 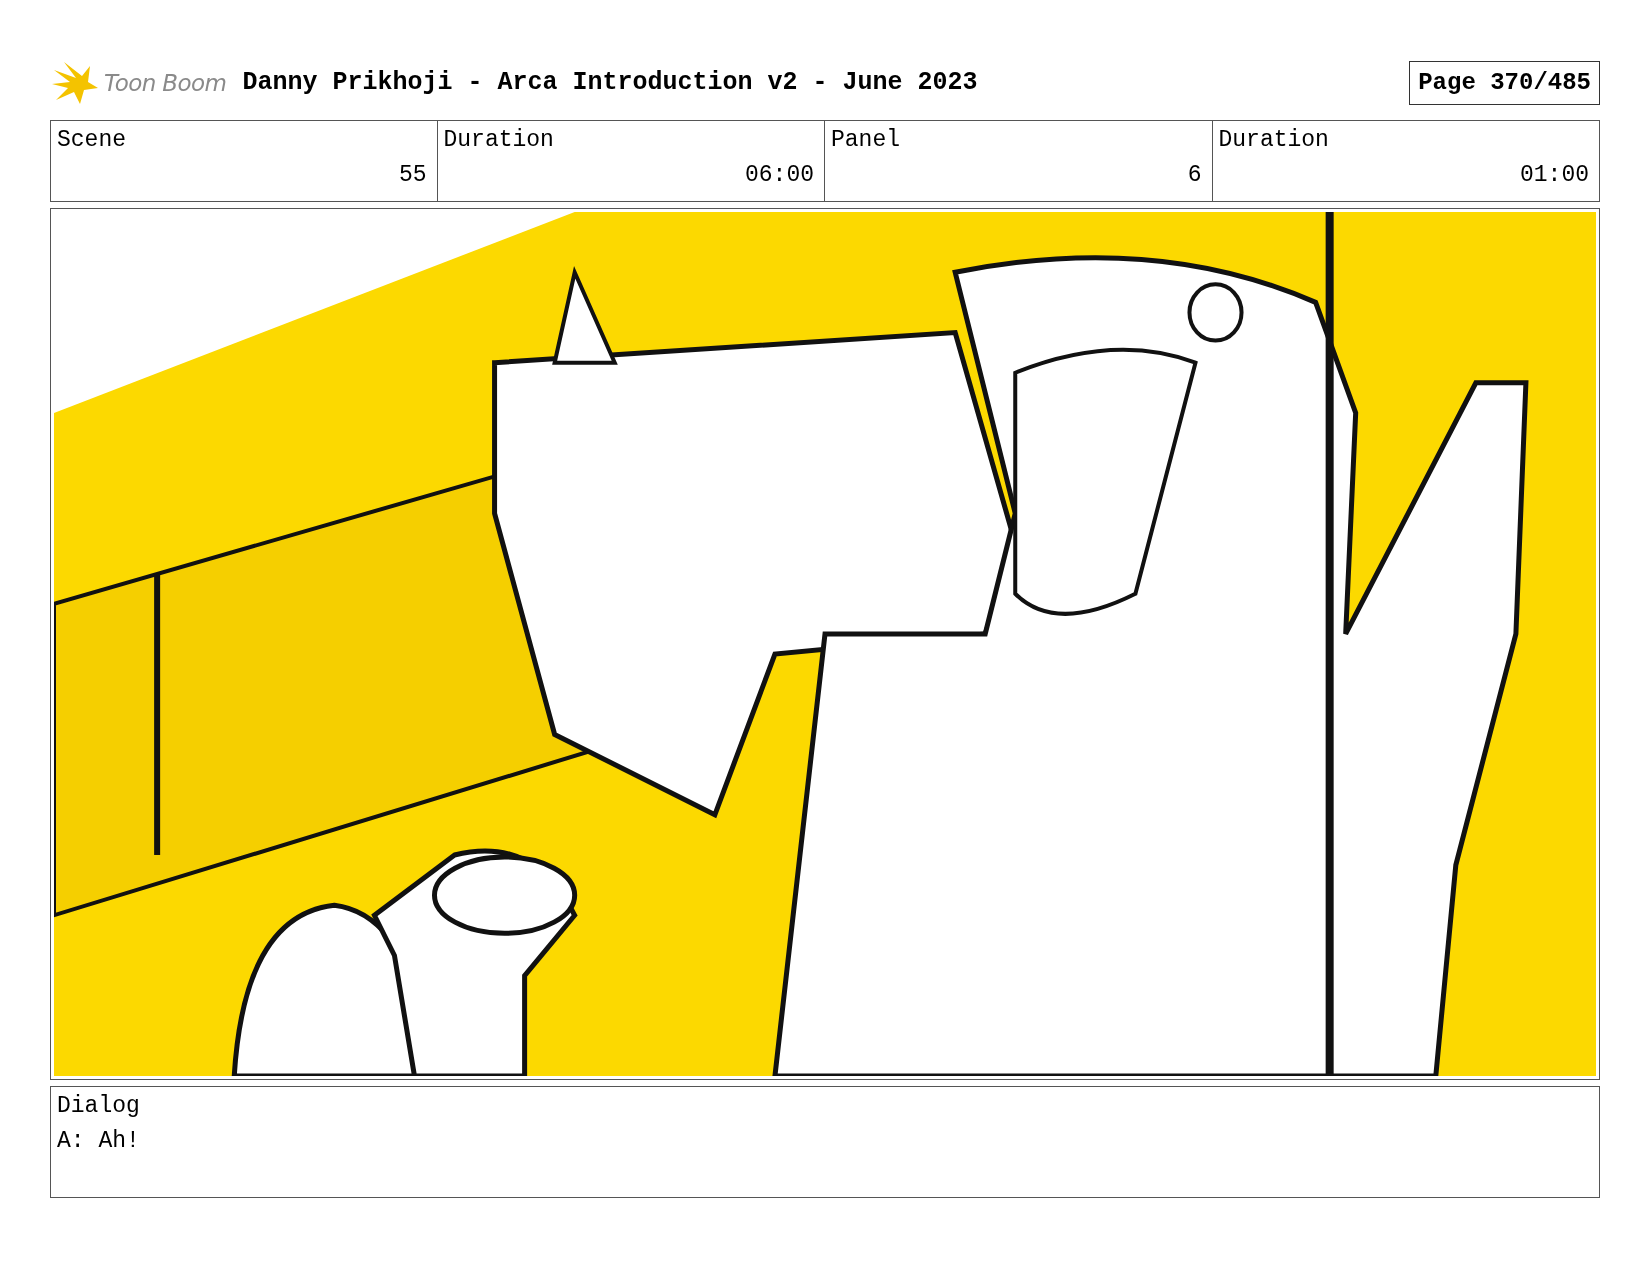 What do you see at coordinates (165, 83) in the screenshot?
I see `logo-text: Toon Boom` at bounding box center [165, 83].